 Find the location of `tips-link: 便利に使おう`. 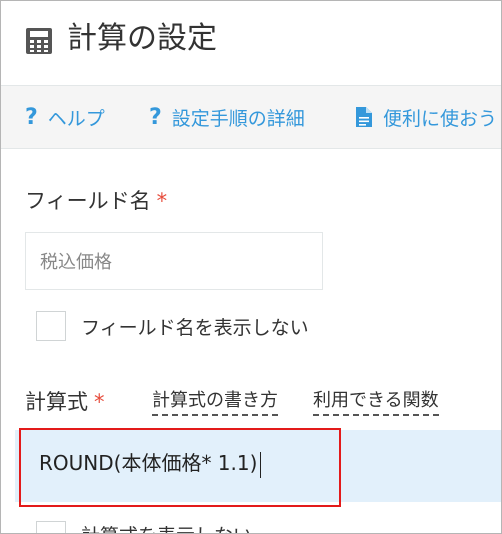

tips-link: 便利に使おう is located at coordinates (426, 117).